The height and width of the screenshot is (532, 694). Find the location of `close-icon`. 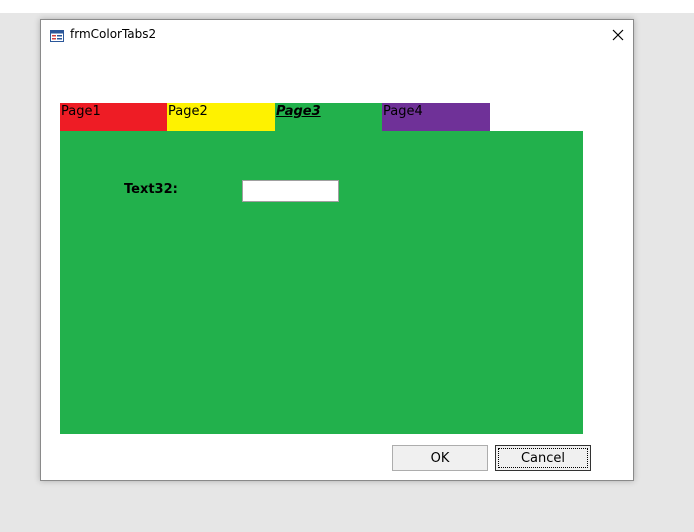

close-icon is located at coordinates (618, 35).